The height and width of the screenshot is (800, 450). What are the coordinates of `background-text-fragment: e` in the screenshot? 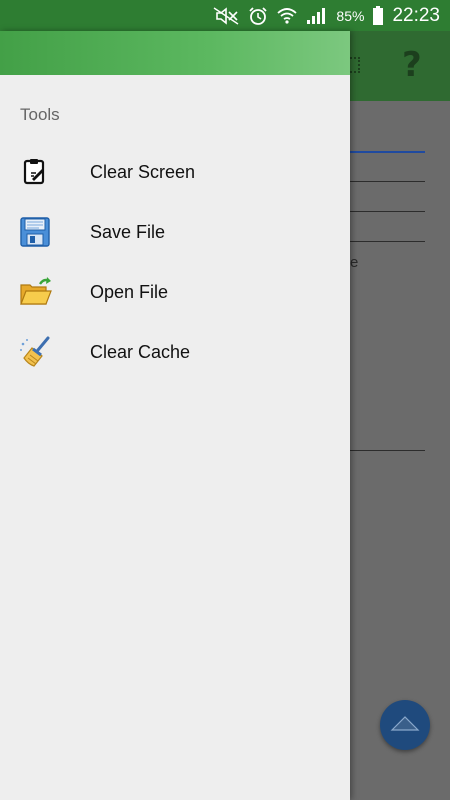 It's located at (354, 262).